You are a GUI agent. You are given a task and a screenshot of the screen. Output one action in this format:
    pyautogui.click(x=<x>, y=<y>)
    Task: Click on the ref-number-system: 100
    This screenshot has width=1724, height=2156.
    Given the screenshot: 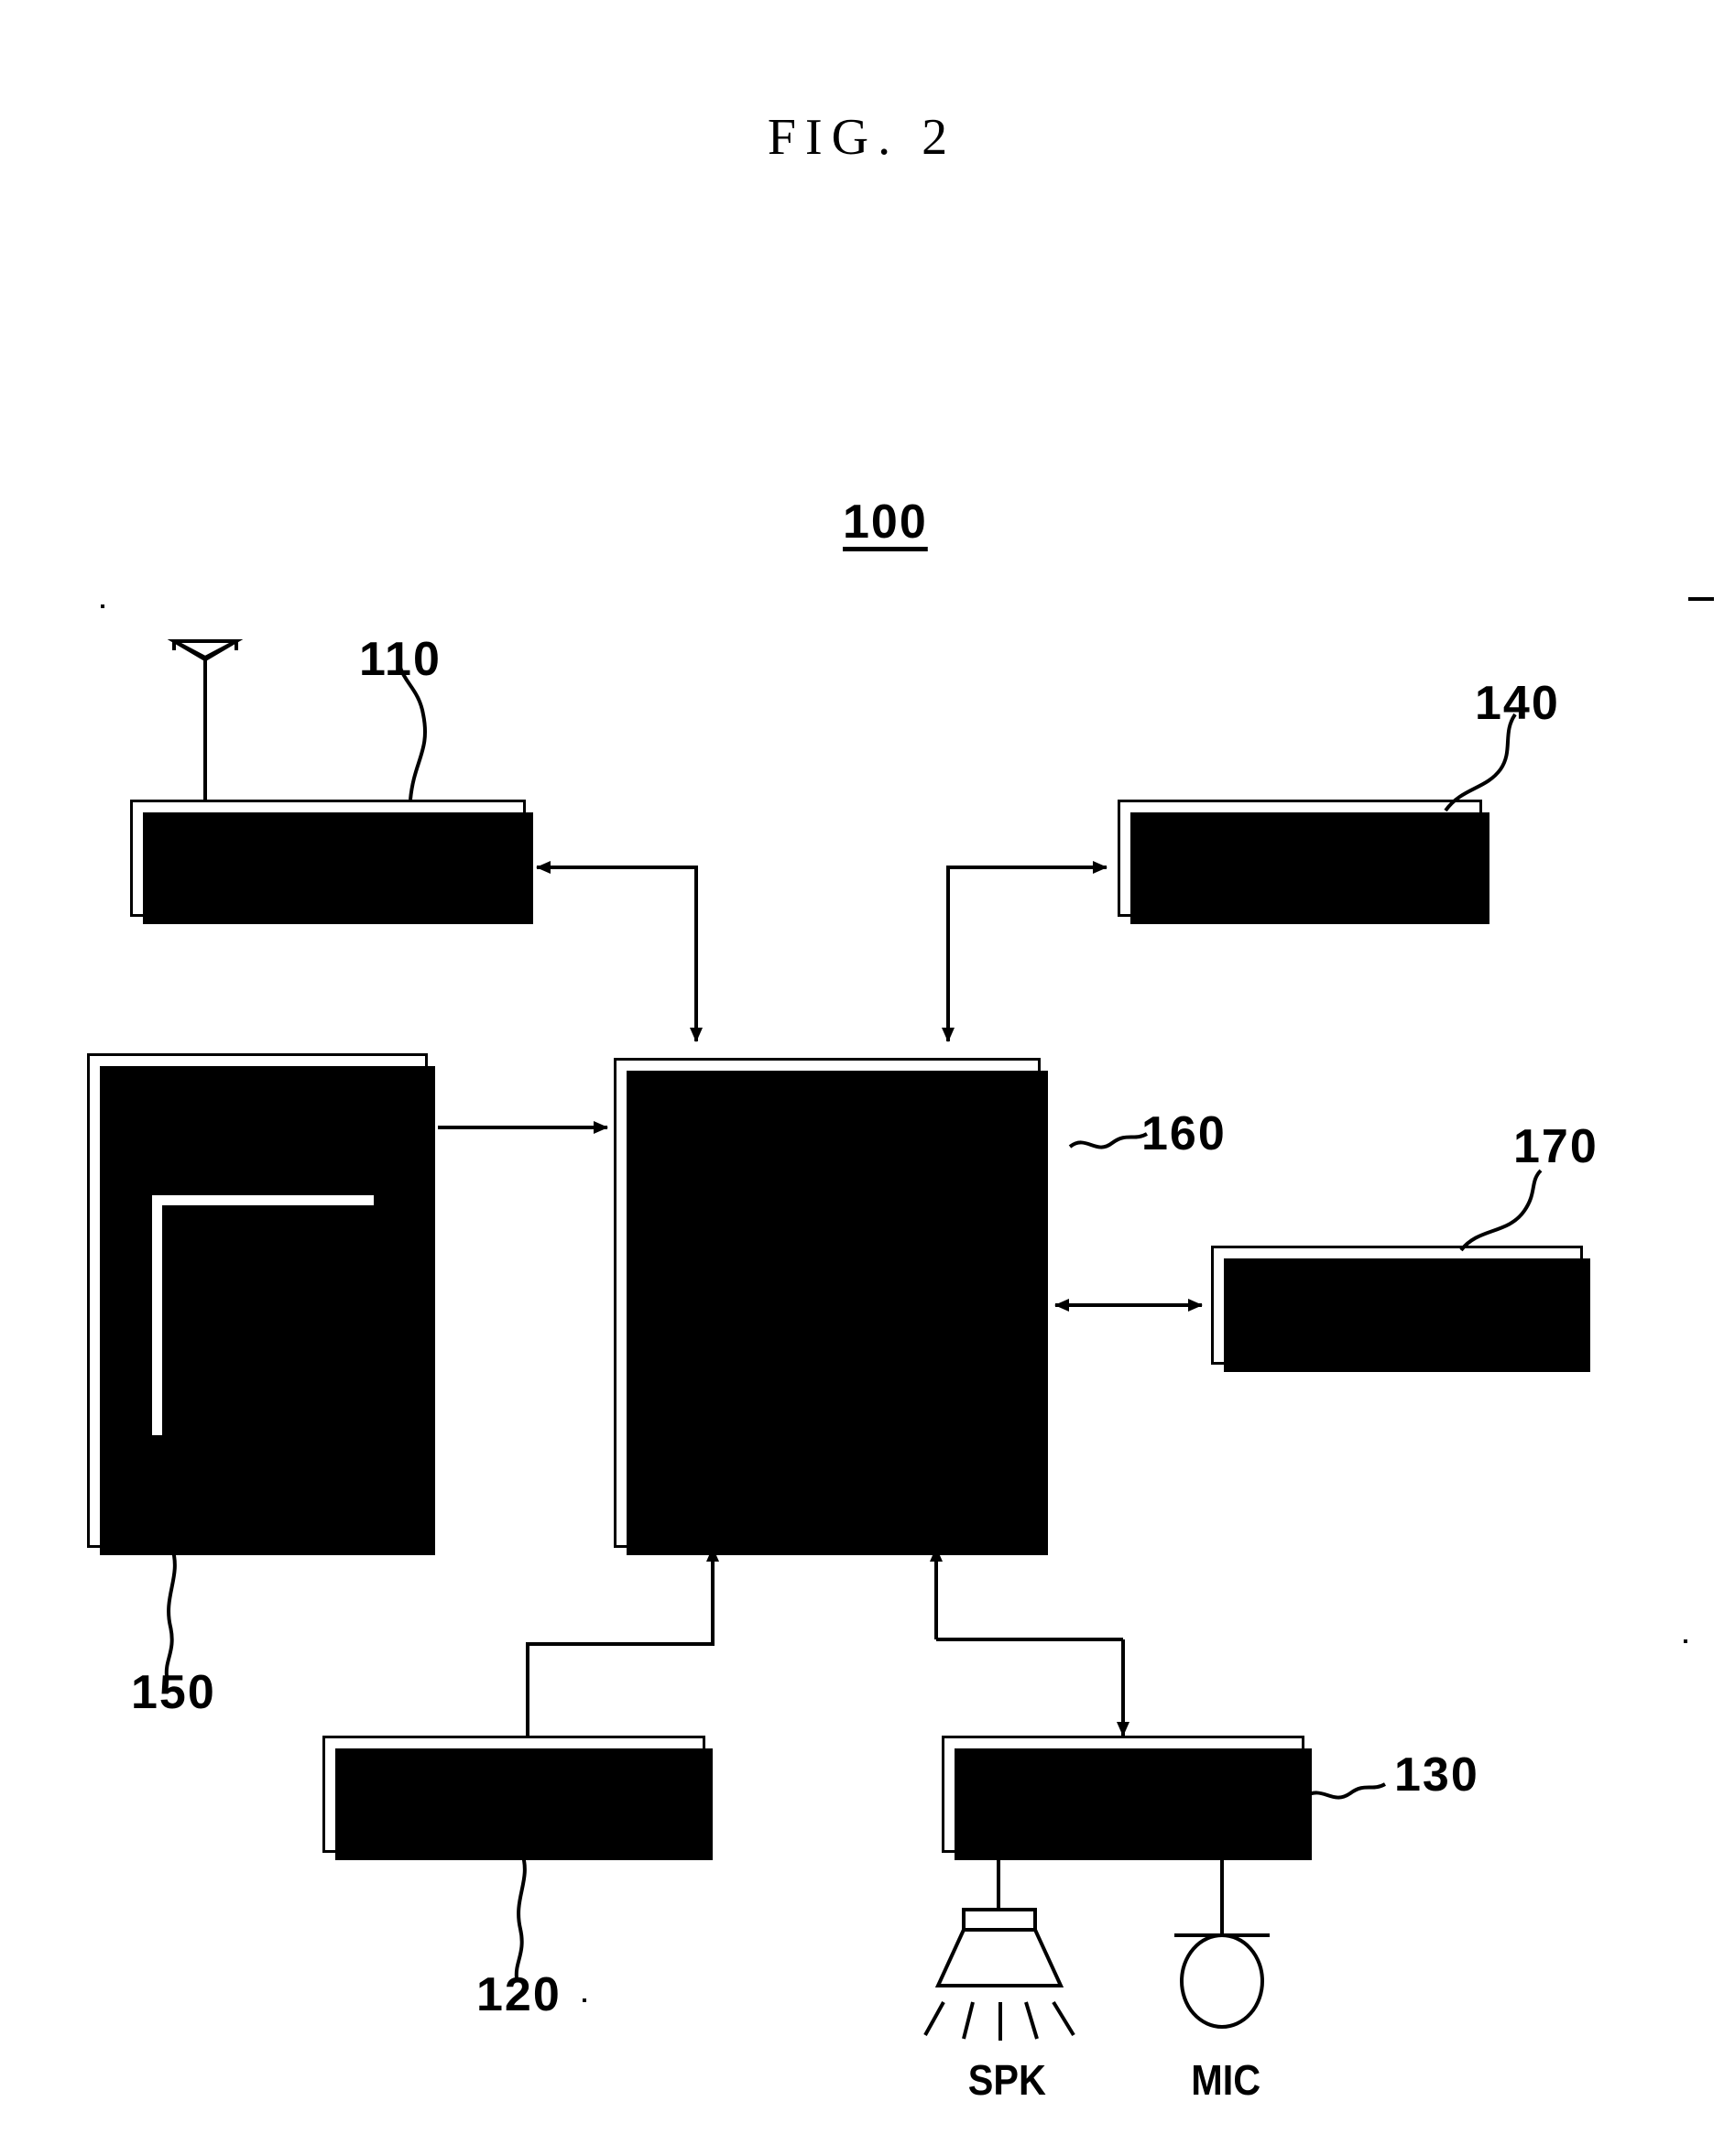 What is the action you would take?
    pyautogui.click(x=885, y=522)
    